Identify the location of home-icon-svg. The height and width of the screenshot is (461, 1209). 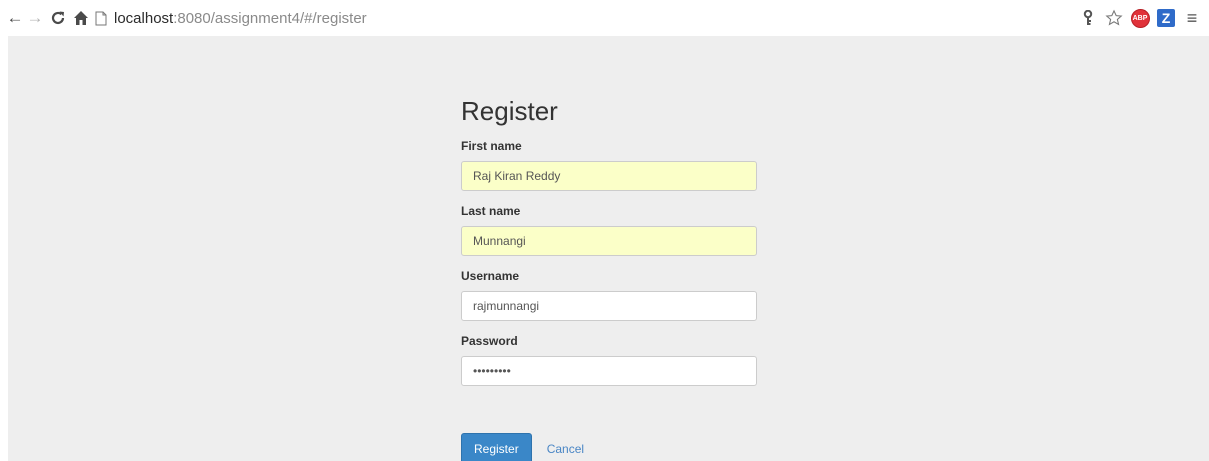
(81, 18).